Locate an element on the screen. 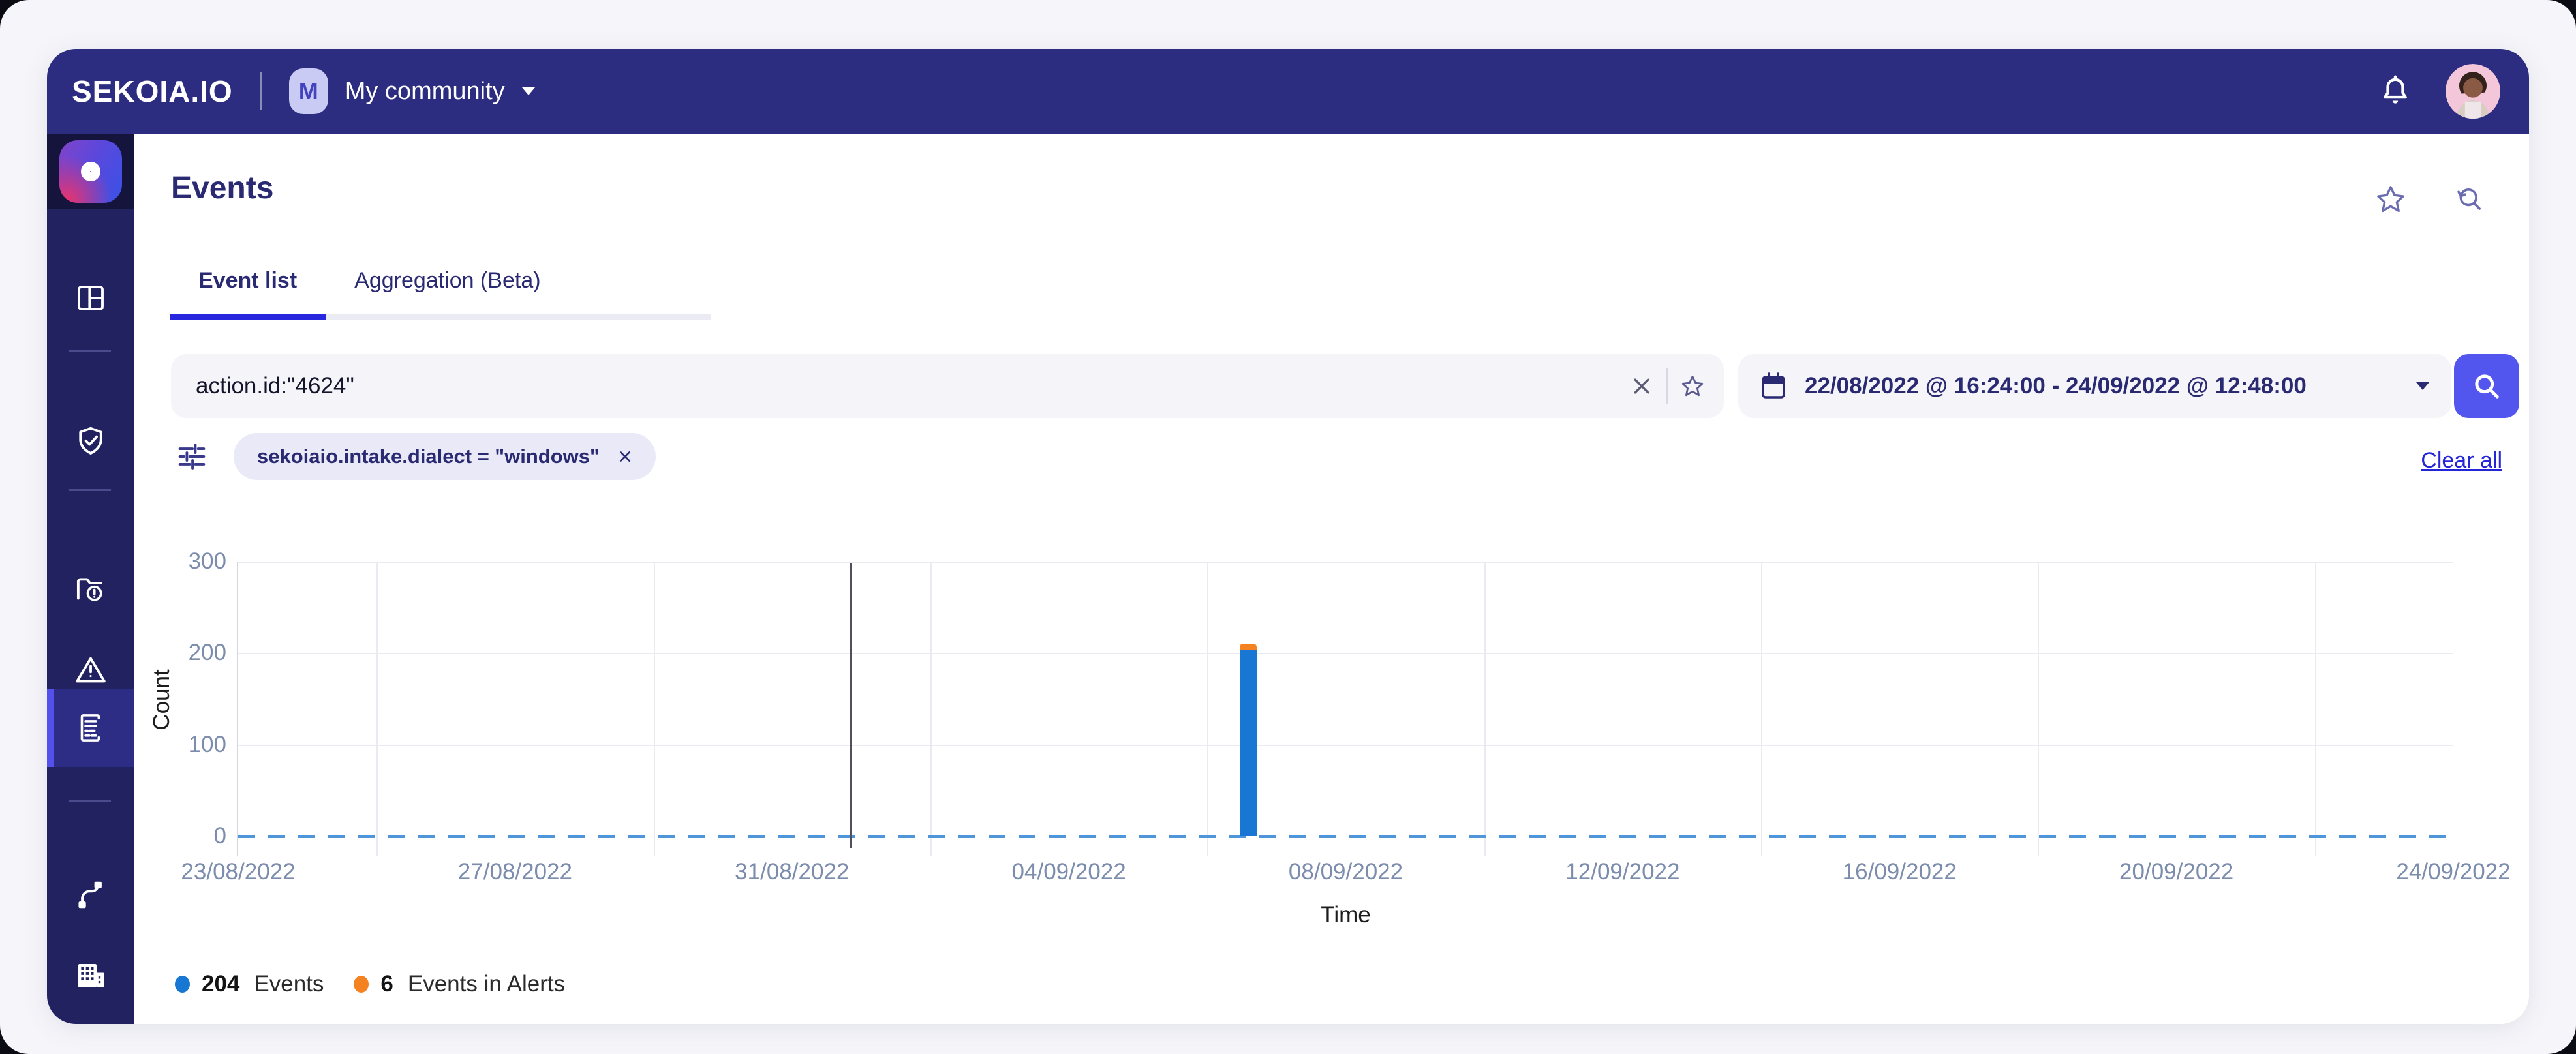  y-tick-label: 300 is located at coordinates (207, 561).